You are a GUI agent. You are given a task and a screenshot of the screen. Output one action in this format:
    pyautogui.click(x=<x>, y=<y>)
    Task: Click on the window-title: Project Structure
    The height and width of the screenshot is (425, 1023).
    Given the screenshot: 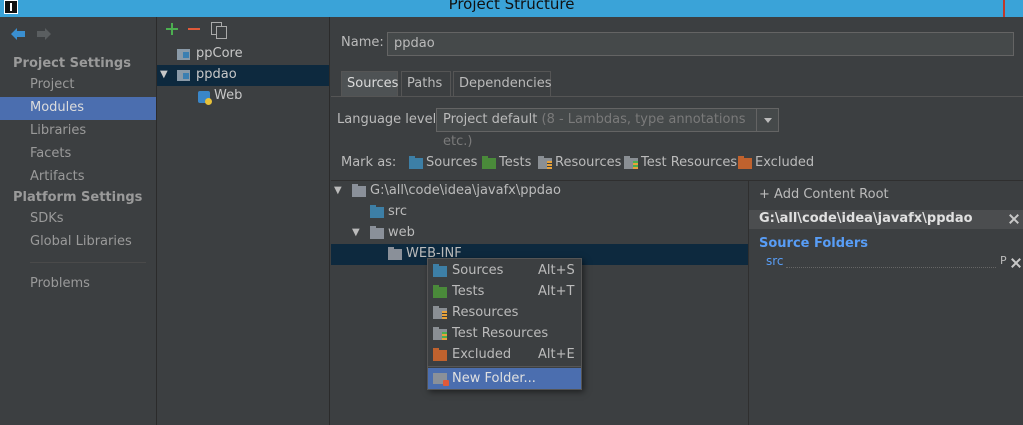 What is the action you would take?
    pyautogui.click(x=511, y=6)
    